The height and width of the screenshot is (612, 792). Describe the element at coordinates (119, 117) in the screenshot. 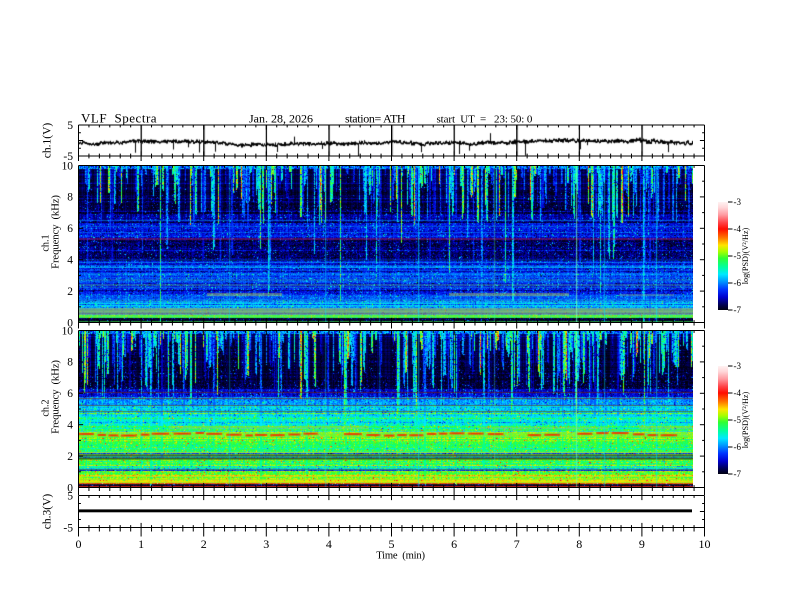

I see `svg-text: VLF Spectra` at that location.